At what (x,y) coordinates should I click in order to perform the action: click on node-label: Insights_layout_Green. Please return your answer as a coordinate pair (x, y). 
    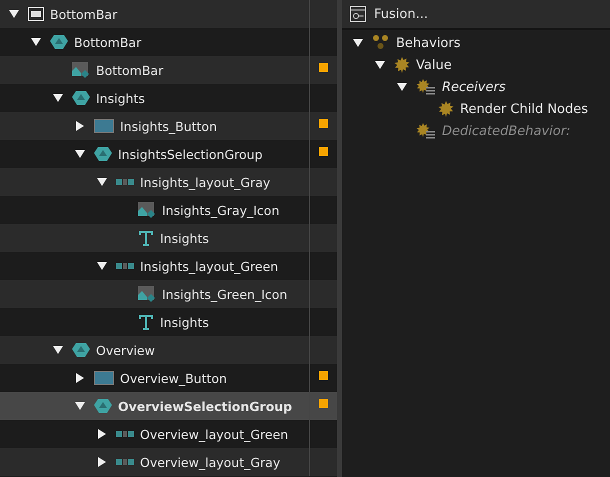
    Looking at the image, I should click on (209, 266).